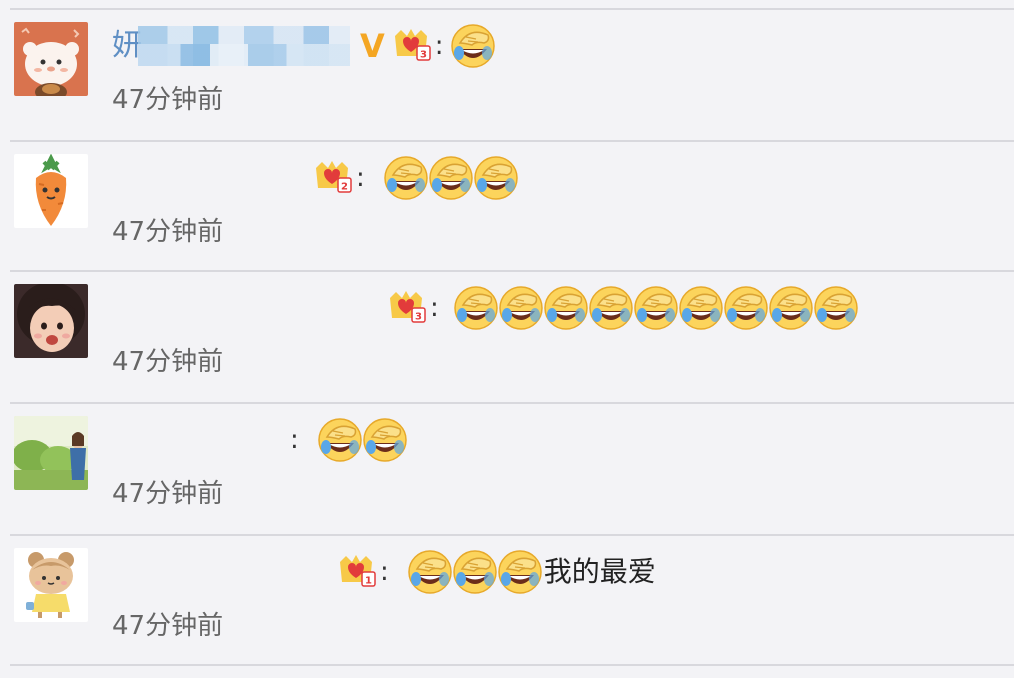 This screenshot has height=678, width=1014. Describe the element at coordinates (332, 178) in the screenshot. I see `member-crown-icon: 2` at that location.